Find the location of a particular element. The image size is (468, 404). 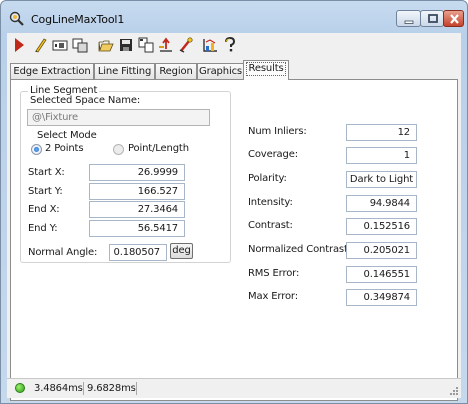

save-button is located at coordinates (126, 45).